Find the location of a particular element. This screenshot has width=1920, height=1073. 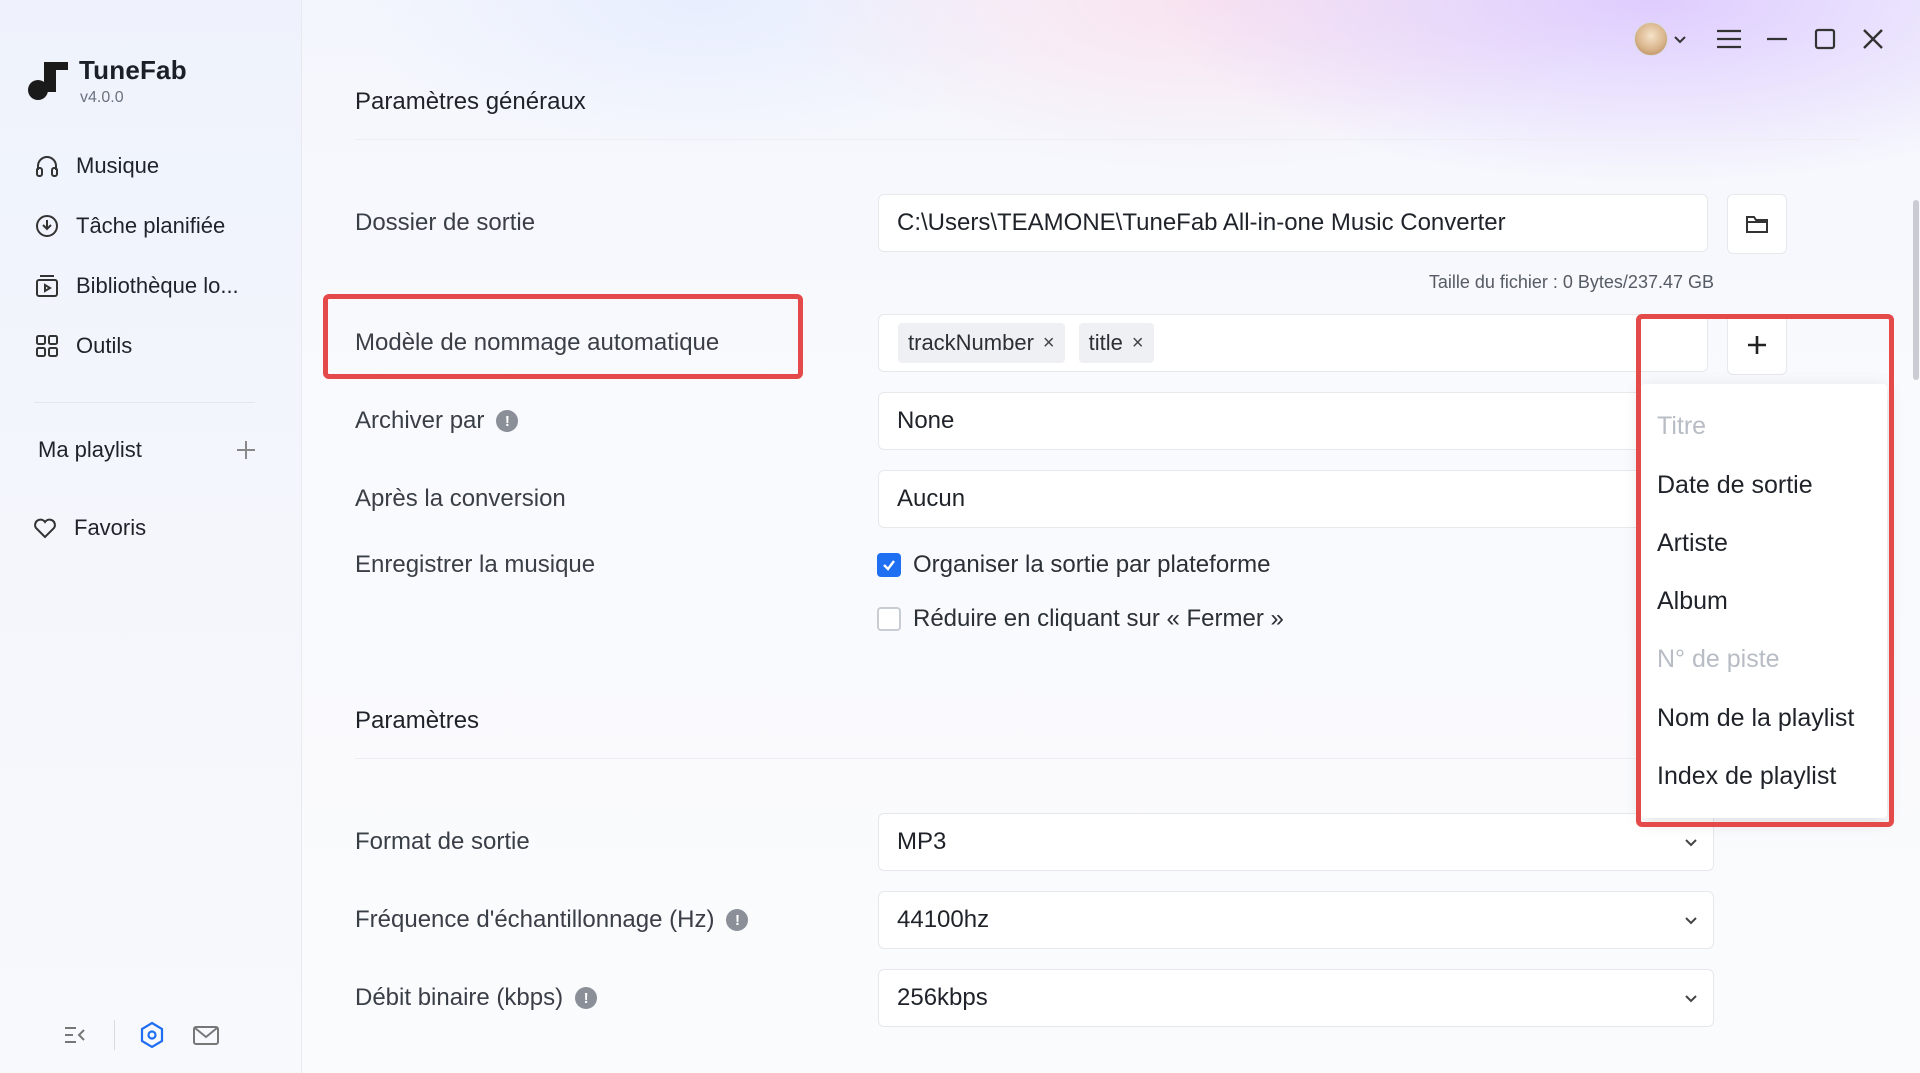

sidebar-bottom-toolbar is located at coordinates (140, 1035).